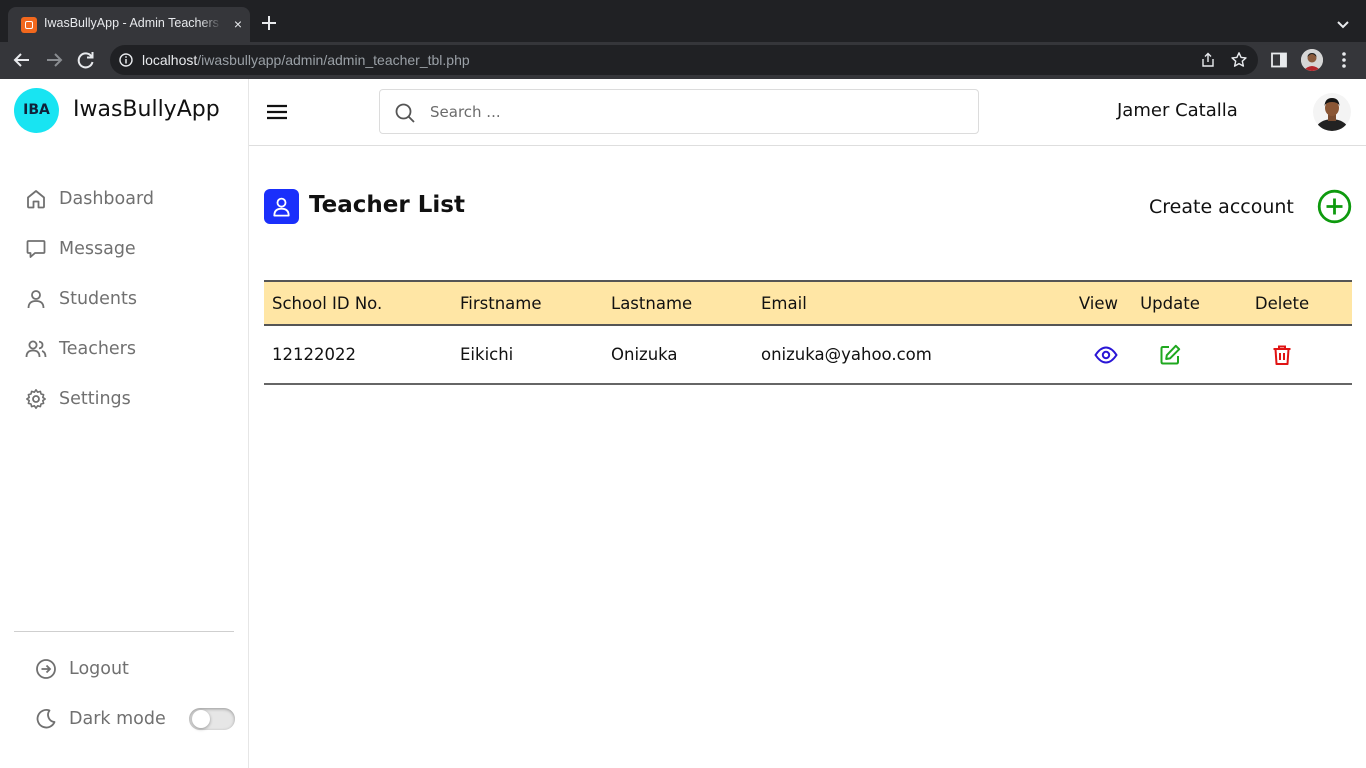 This screenshot has height=768, width=1366. Describe the element at coordinates (644, 354) in the screenshot. I see `cell-lastname: Onizuka` at that location.